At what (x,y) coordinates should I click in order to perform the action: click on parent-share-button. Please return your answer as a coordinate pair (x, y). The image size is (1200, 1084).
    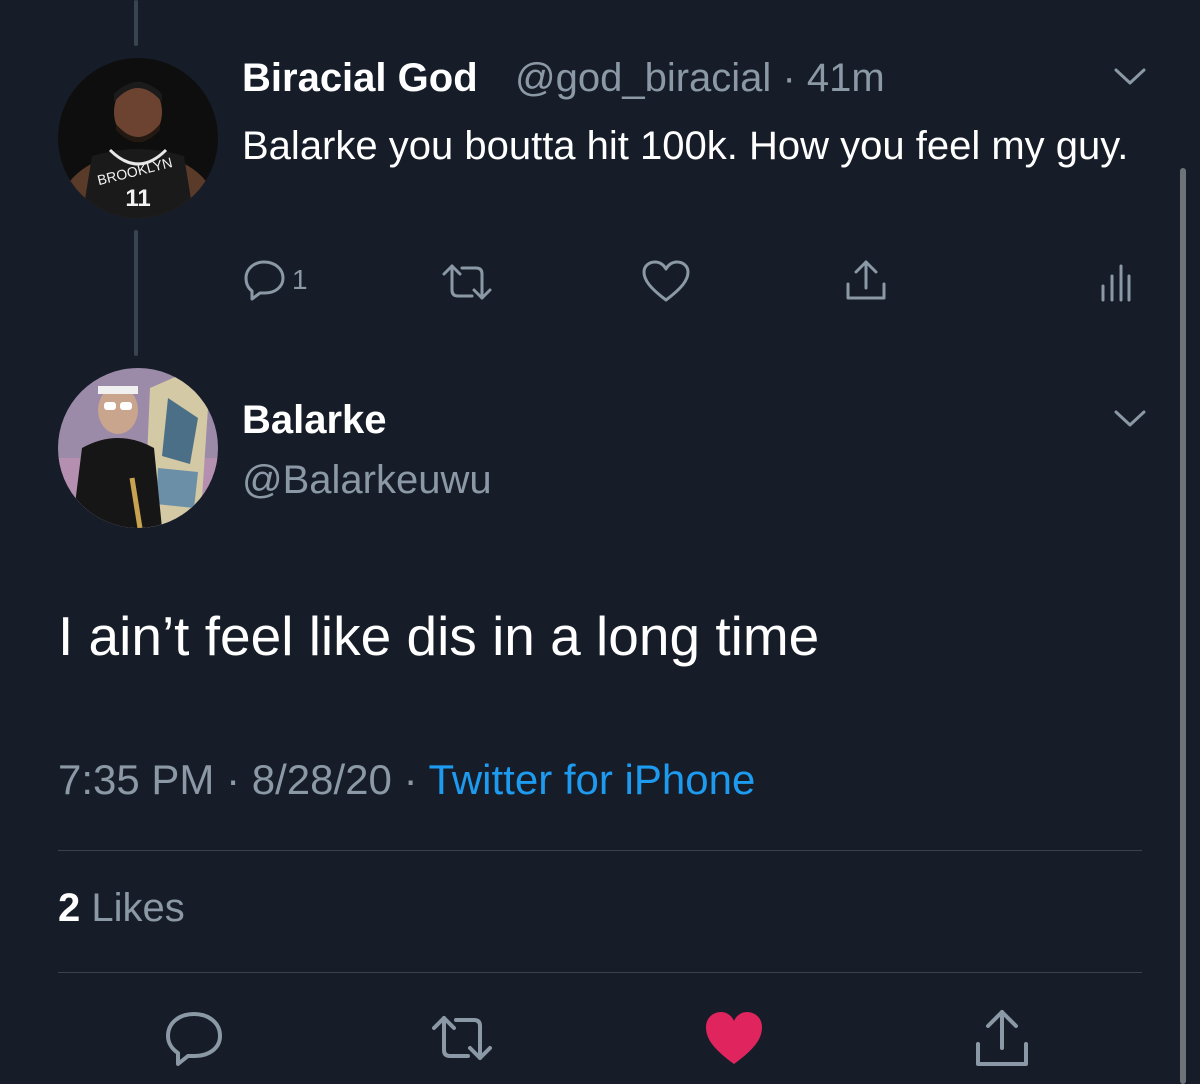
    Looking at the image, I should click on (866, 281).